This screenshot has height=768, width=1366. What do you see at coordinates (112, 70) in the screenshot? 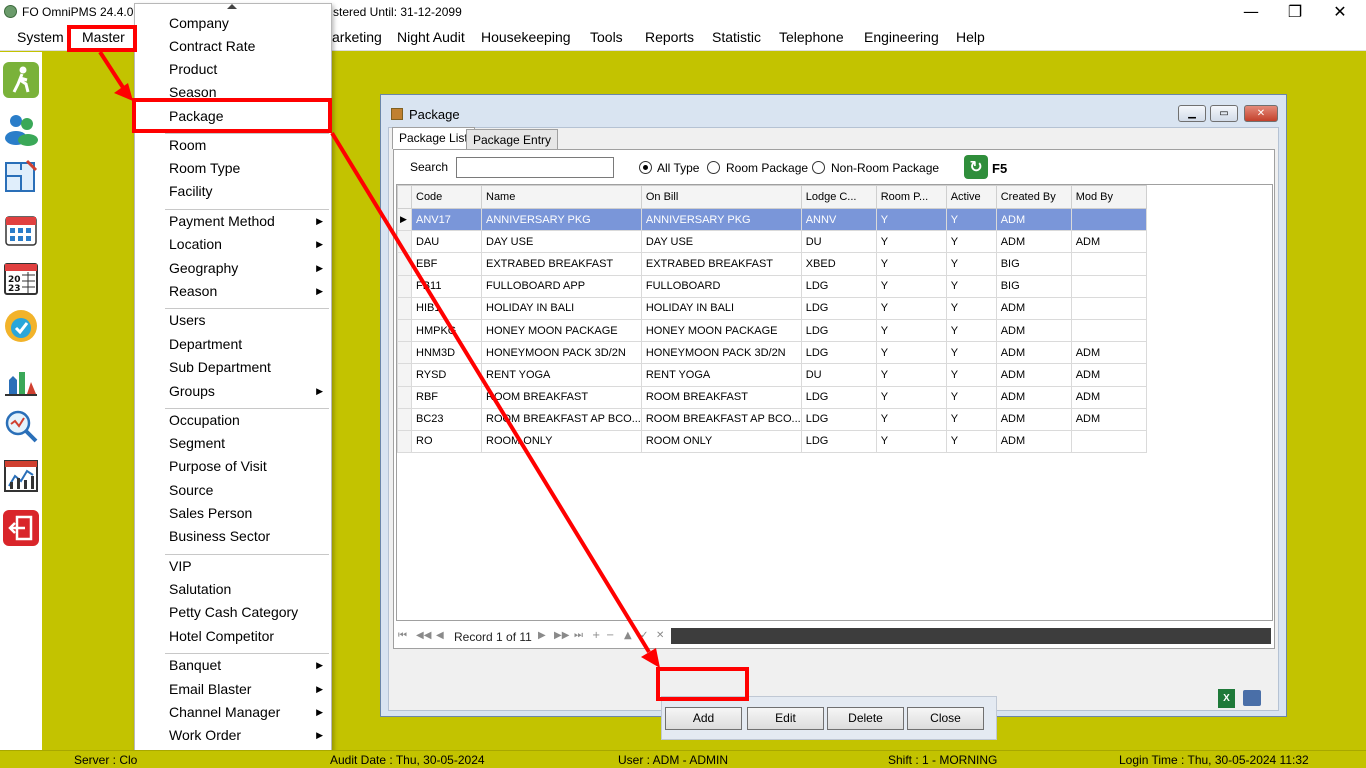
I see `arrow-master-to-package` at bounding box center [112, 70].